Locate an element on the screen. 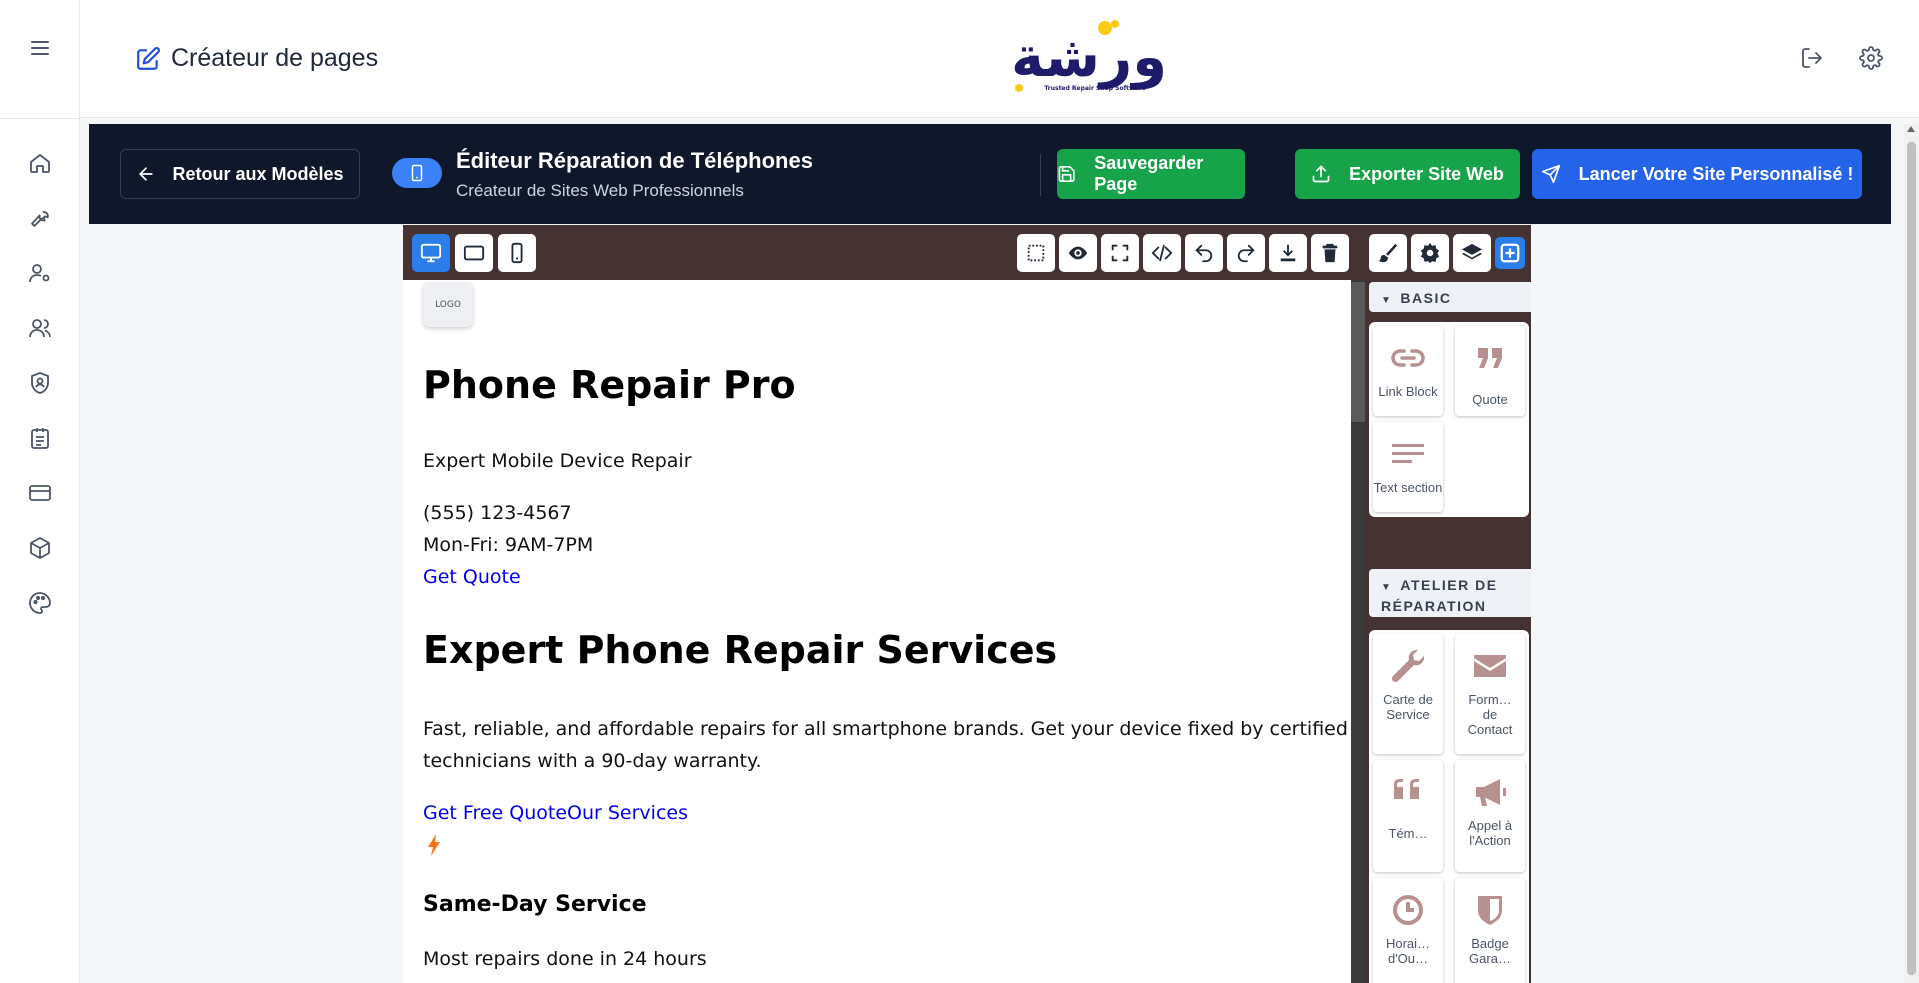 The width and height of the screenshot is (1919, 983). save-page-button: Sauvegarder Page is located at coordinates (1151, 174).